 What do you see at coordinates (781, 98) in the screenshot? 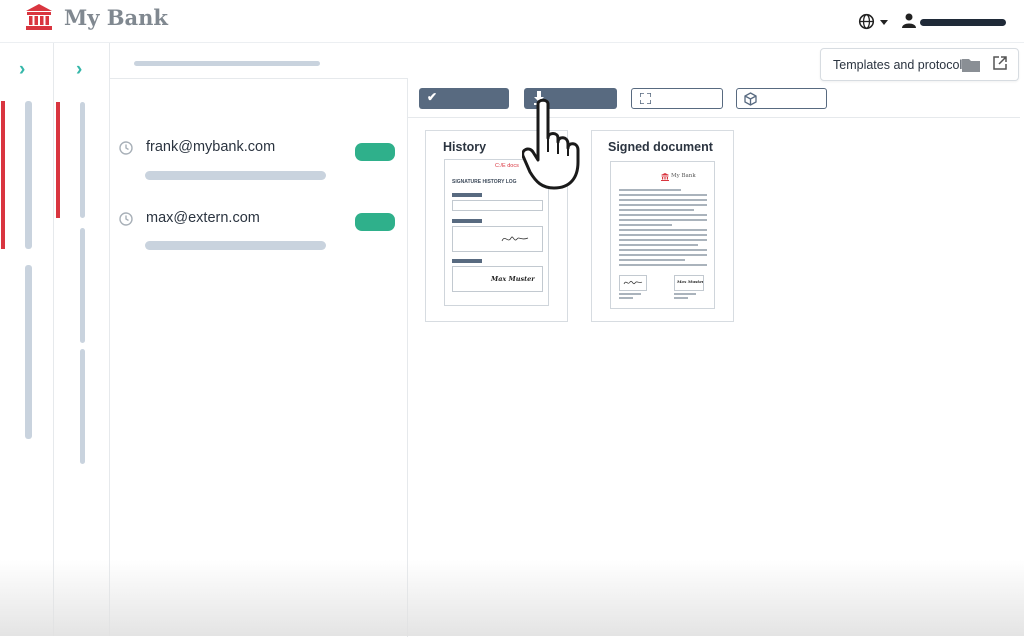
I see `package-button` at bounding box center [781, 98].